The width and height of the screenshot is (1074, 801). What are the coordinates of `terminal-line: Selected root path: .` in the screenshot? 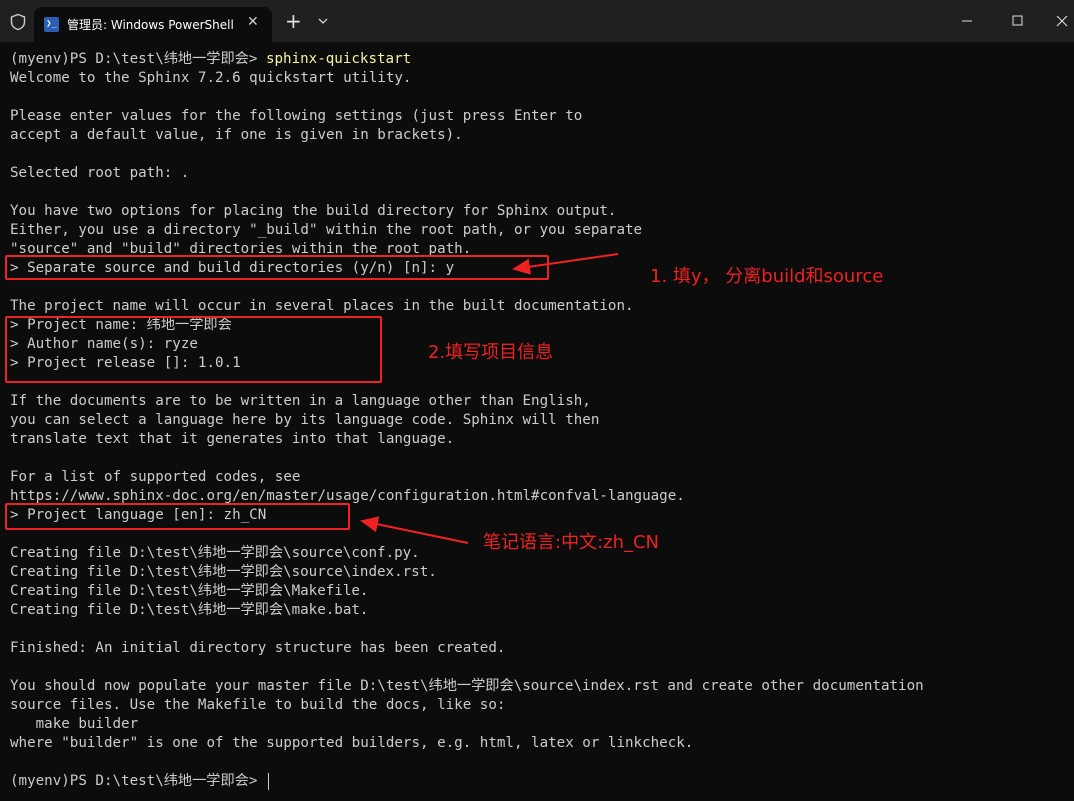 It's located at (100, 173).